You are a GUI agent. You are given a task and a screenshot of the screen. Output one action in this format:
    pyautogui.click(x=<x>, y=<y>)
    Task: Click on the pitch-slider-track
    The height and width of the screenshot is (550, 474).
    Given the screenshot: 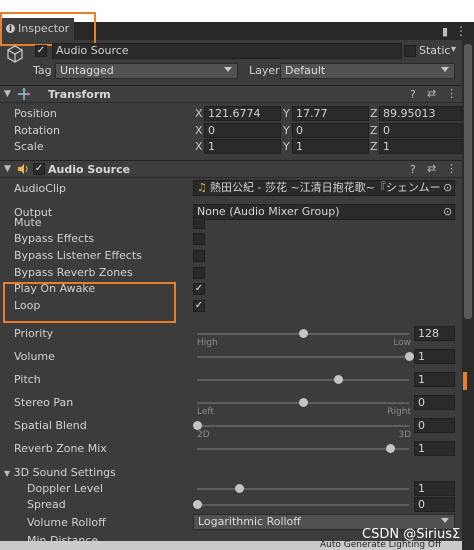 What is the action you would take?
    pyautogui.click(x=303, y=380)
    